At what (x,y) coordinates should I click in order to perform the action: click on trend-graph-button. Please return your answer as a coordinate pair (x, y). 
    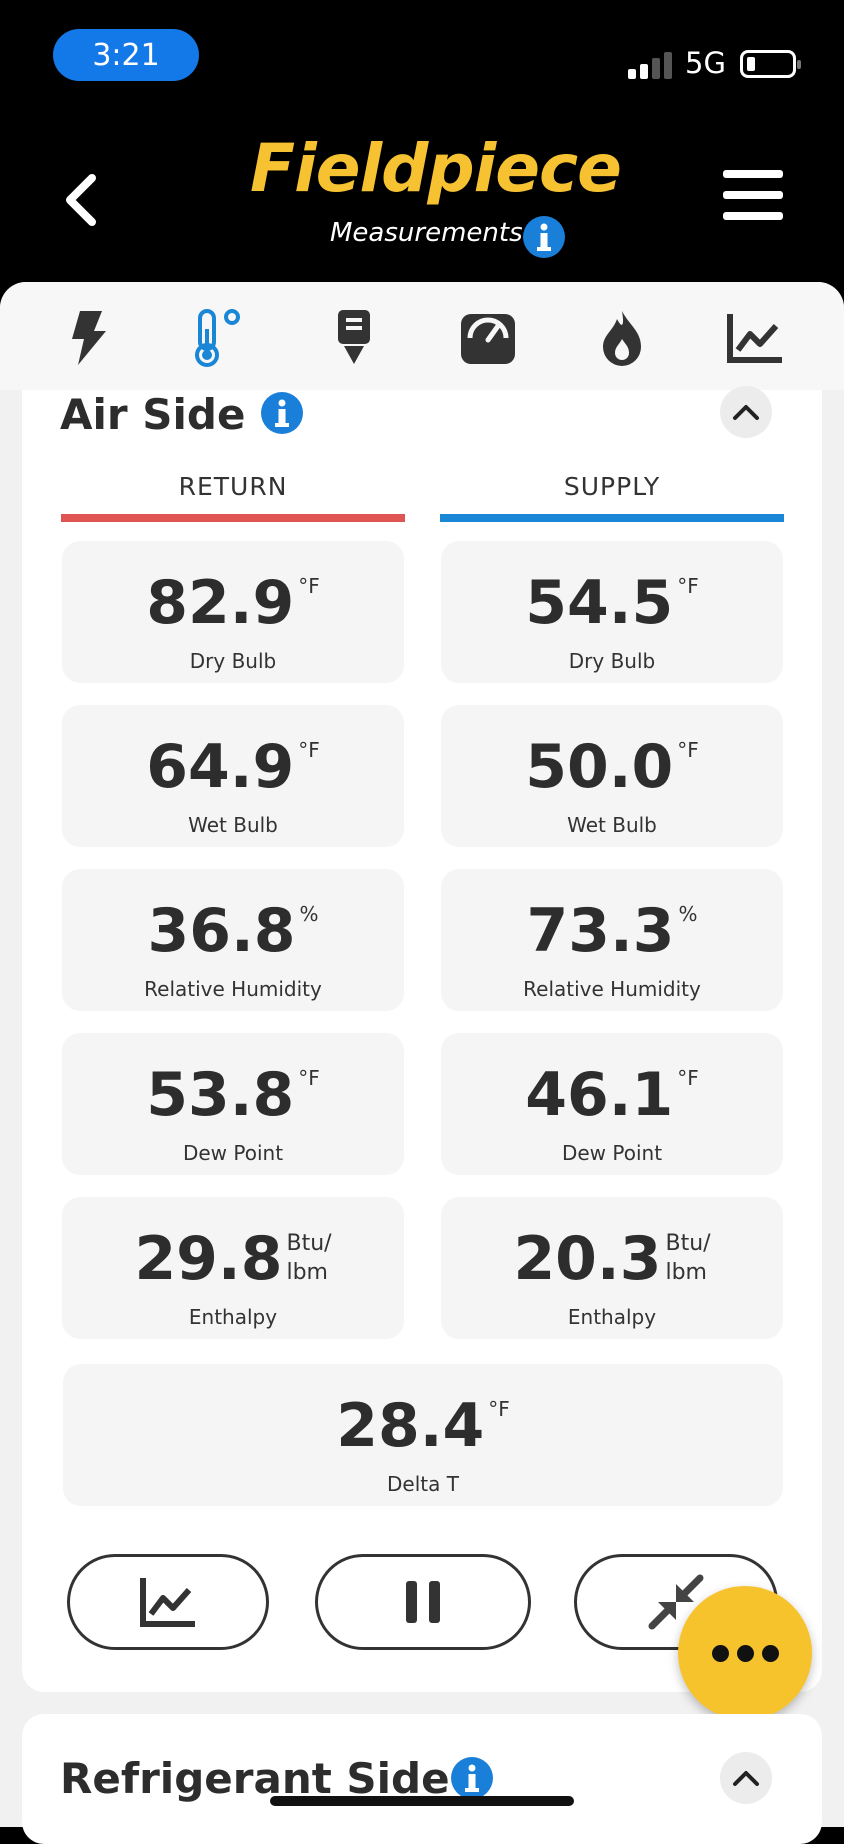
    Looking at the image, I should click on (168, 1602).